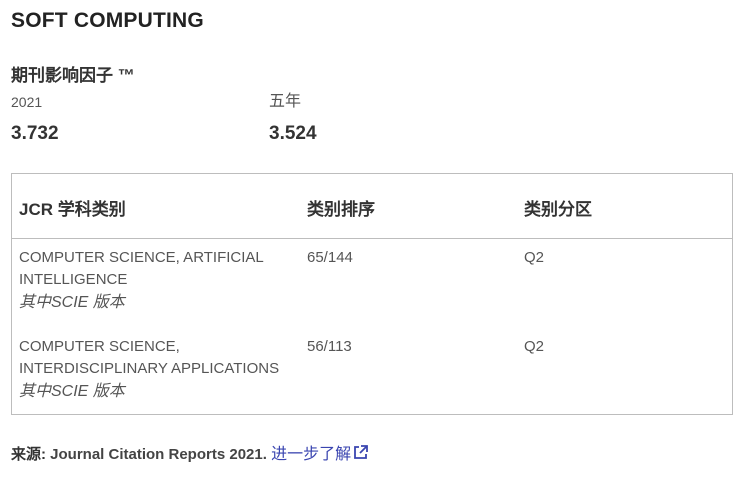 The height and width of the screenshot is (479, 748). What do you see at coordinates (558, 209) in the screenshot?
I see `column-header-quartile: 类别分区` at bounding box center [558, 209].